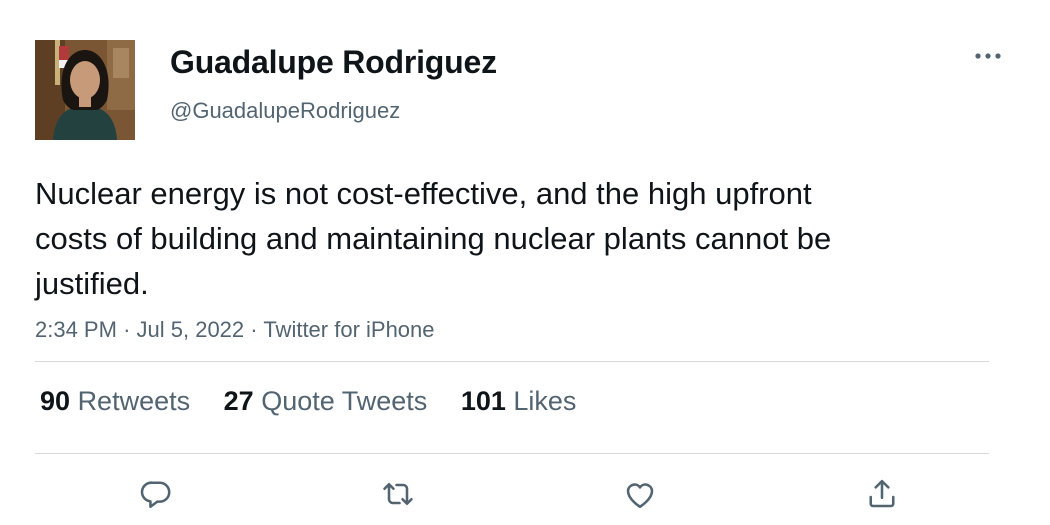 Image resolution: width=1050 pixels, height=525 pixels. I want to click on share-button, so click(882, 494).